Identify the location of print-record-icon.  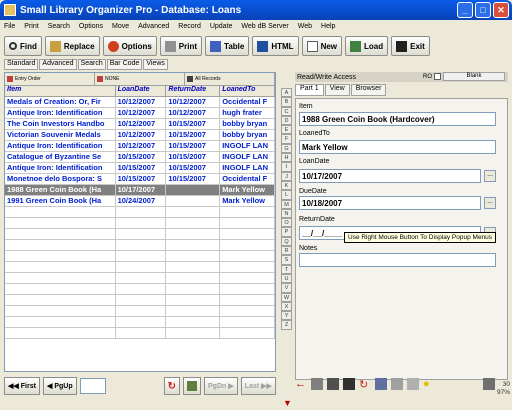
(489, 384).